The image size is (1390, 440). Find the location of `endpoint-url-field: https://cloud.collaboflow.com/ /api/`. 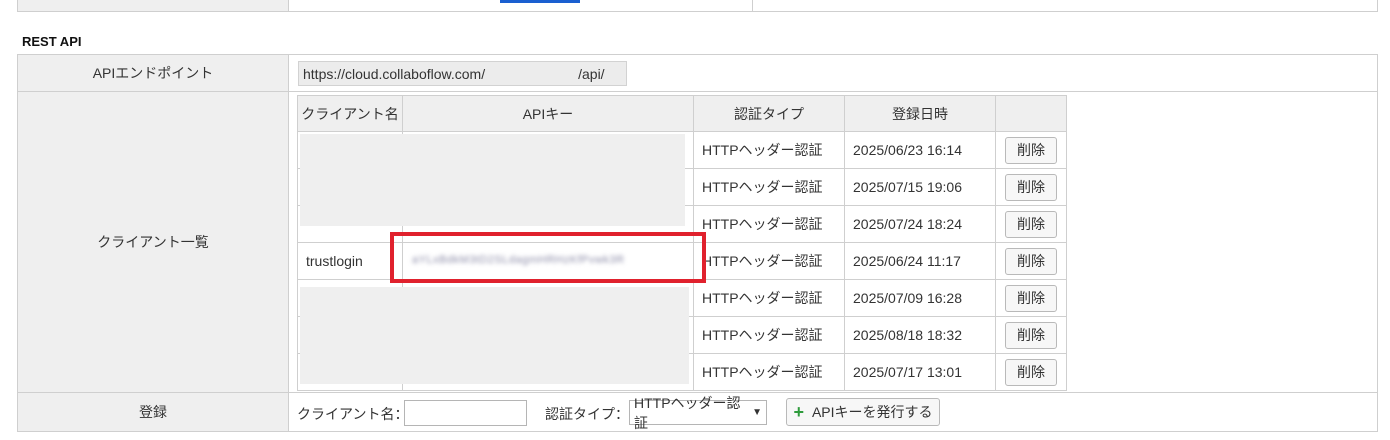

endpoint-url-field: https://cloud.collaboflow.com/ /api/ is located at coordinates (462, 73).